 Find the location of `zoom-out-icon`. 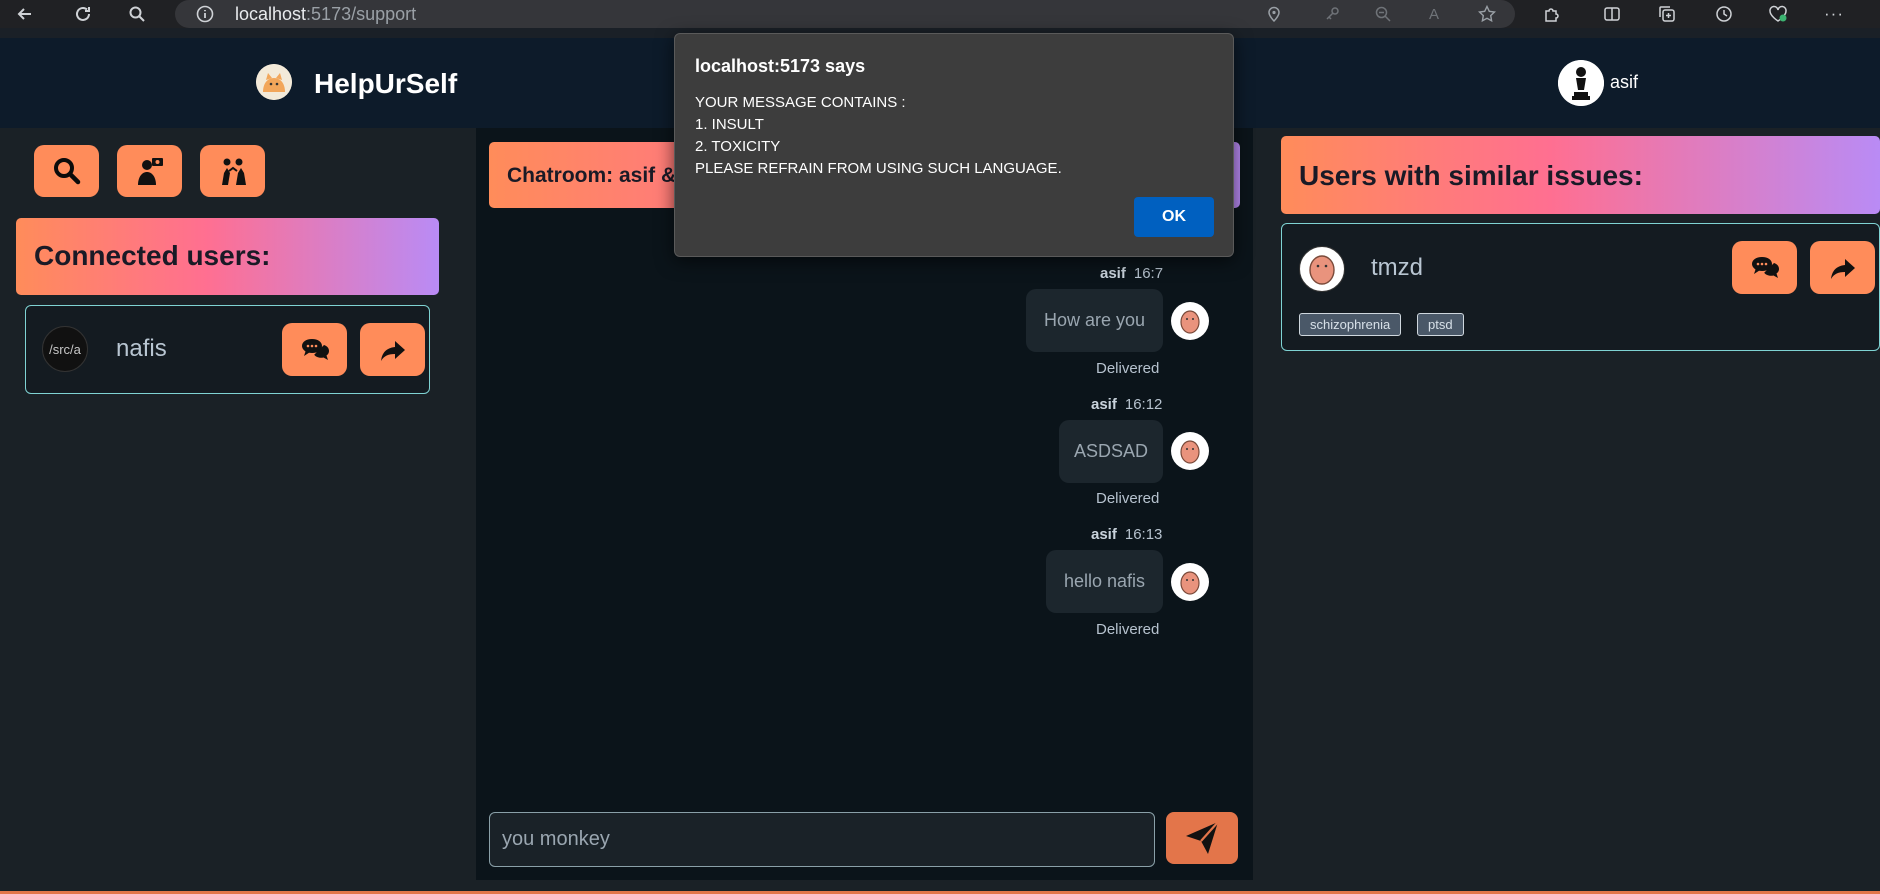

zoom-out-icon is located at coordinates (1383, 14).